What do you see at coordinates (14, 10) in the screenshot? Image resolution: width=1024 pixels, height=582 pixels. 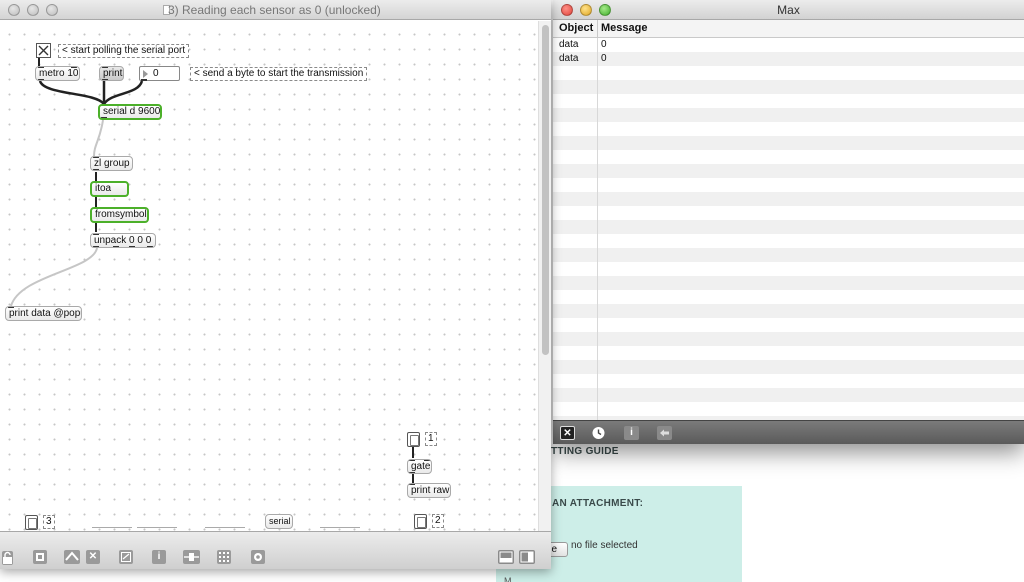 I see `close-window-button` at bounding box center [14, 10].